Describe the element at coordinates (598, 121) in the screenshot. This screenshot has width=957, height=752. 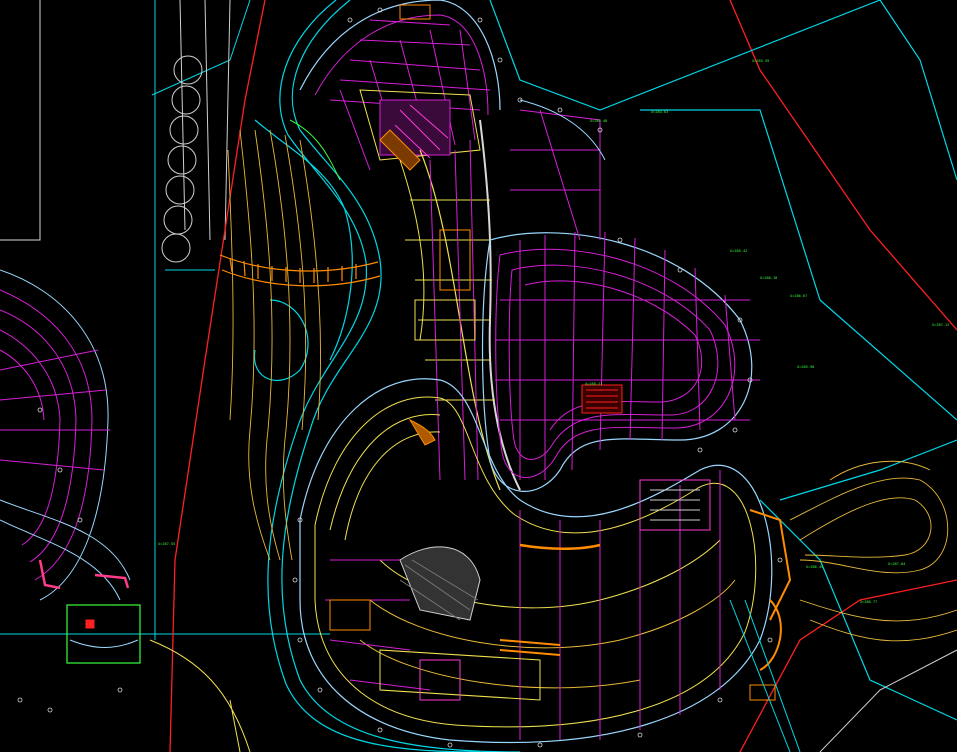
I see `annotation-3: X=285.48` at that location.